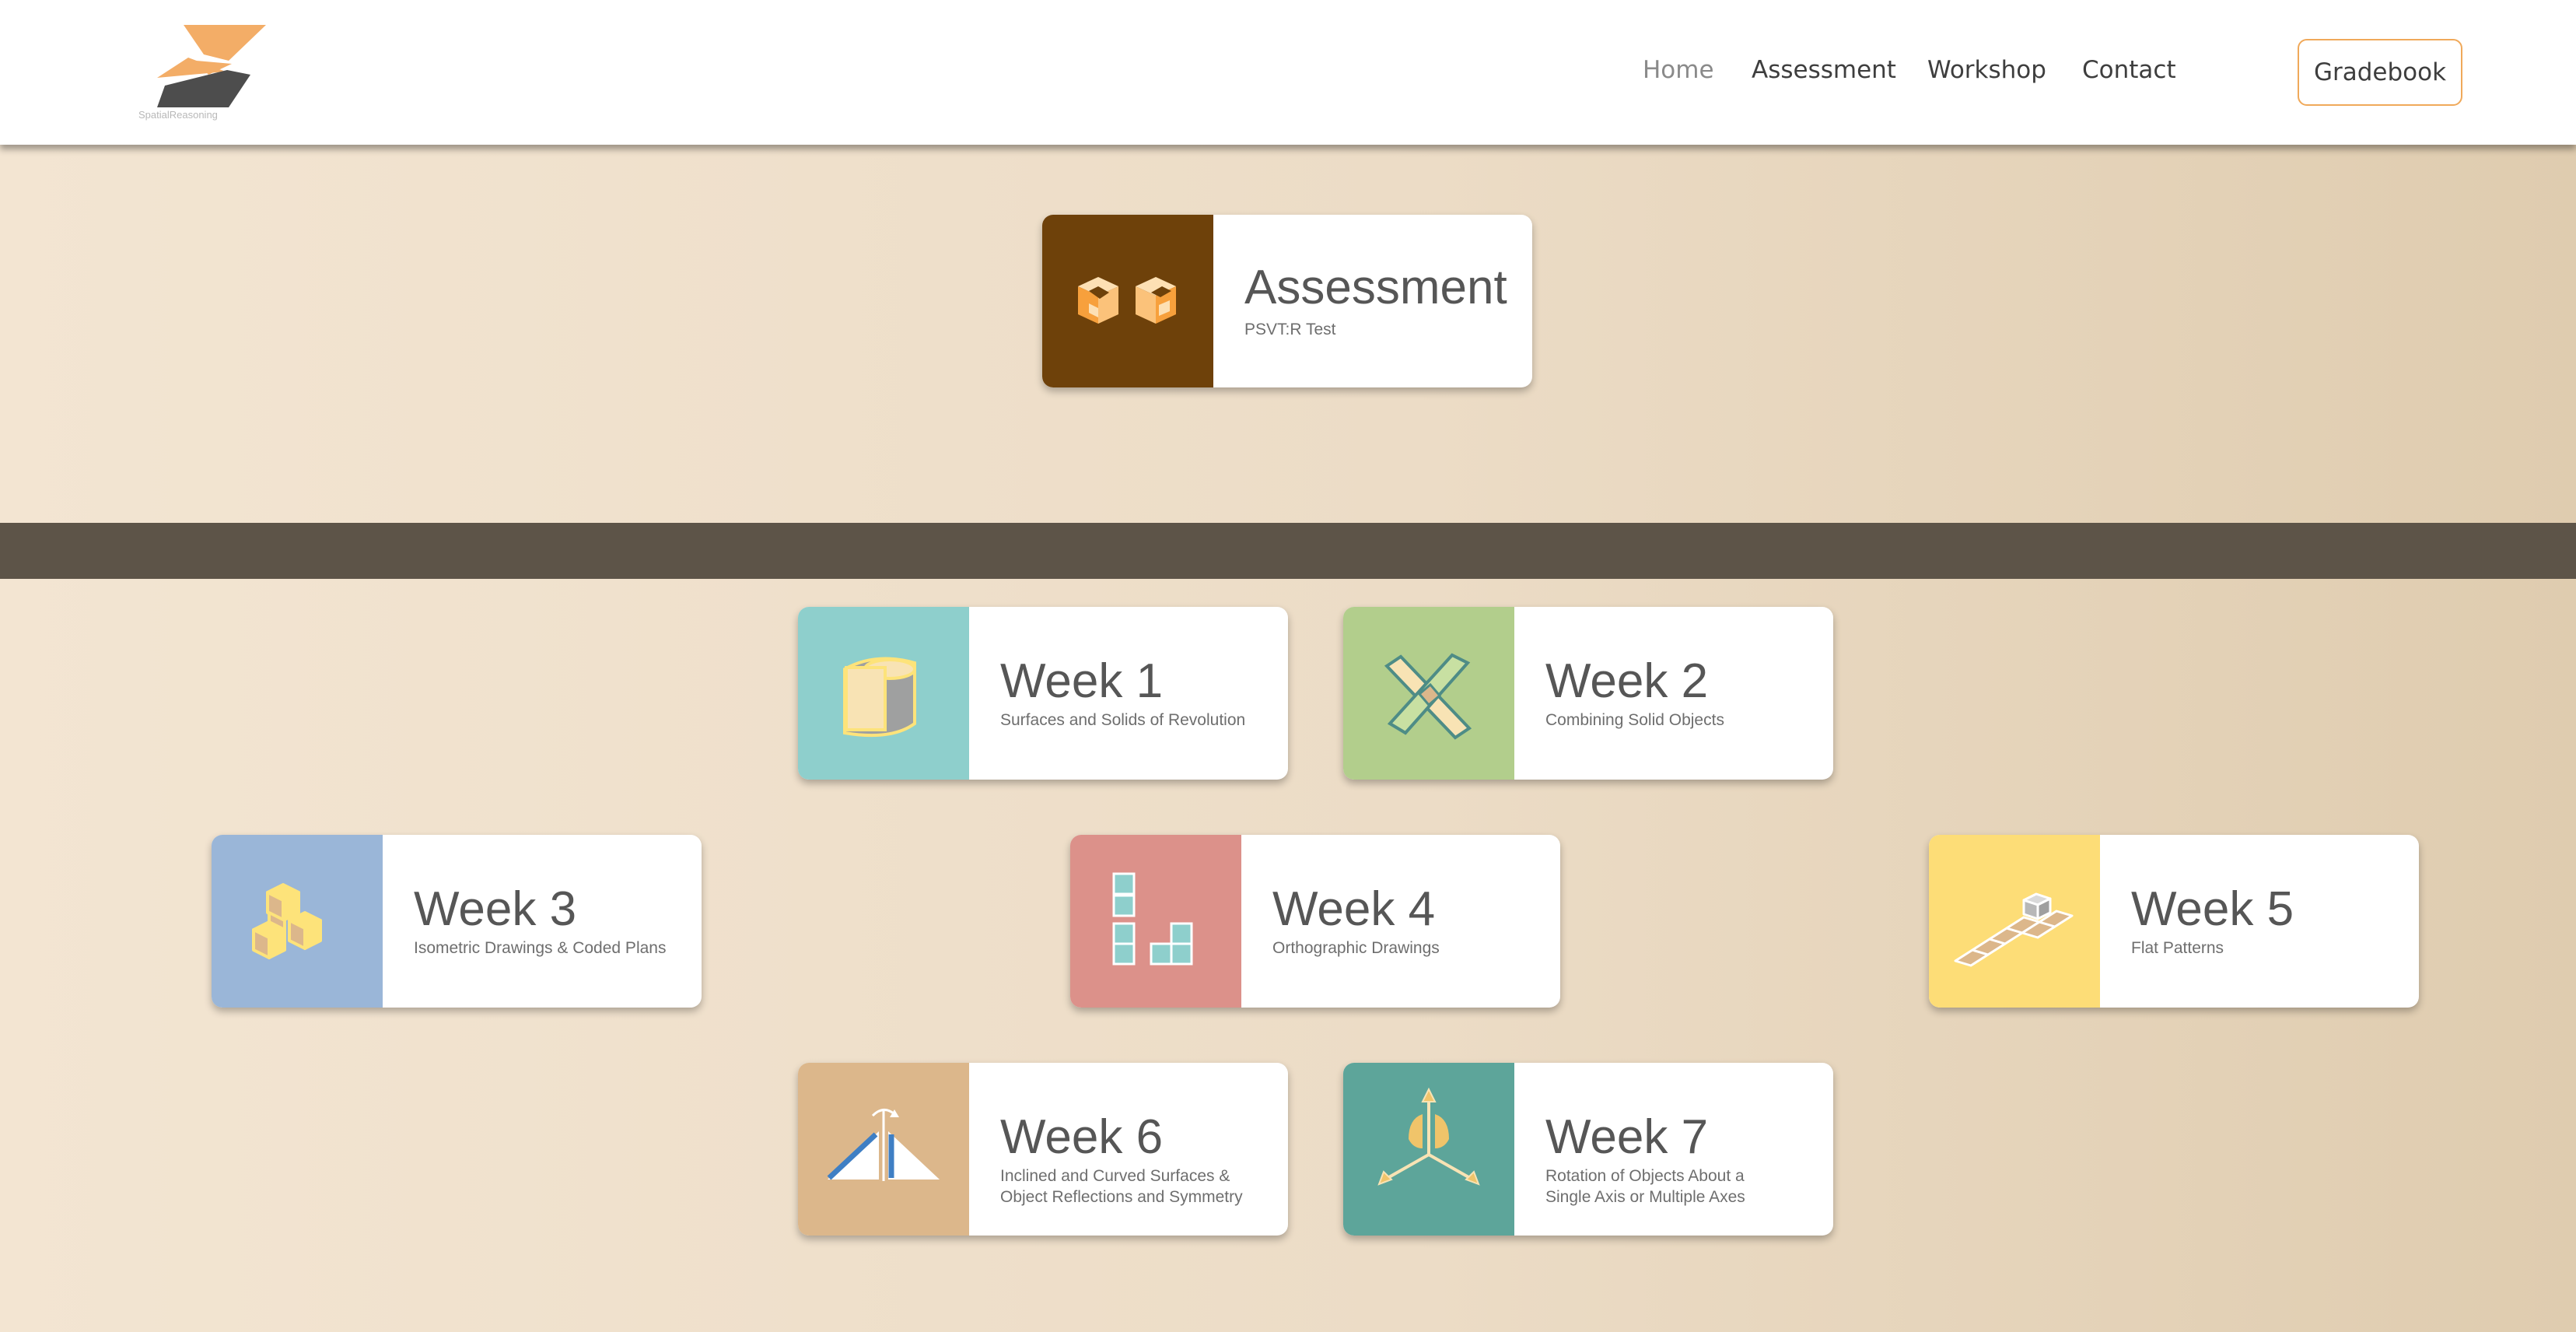  What do you see at coordinates (496, 909) in the screenshot?
I see `week-3-title: Week 3` at bounding box center [496, 909].